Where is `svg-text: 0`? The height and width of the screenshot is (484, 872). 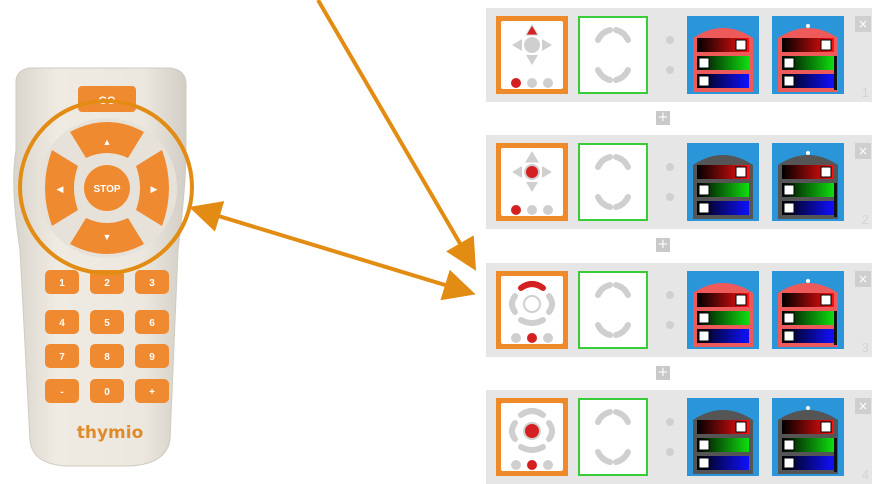 svg-text: 0 is located at coordinates (107, 392).